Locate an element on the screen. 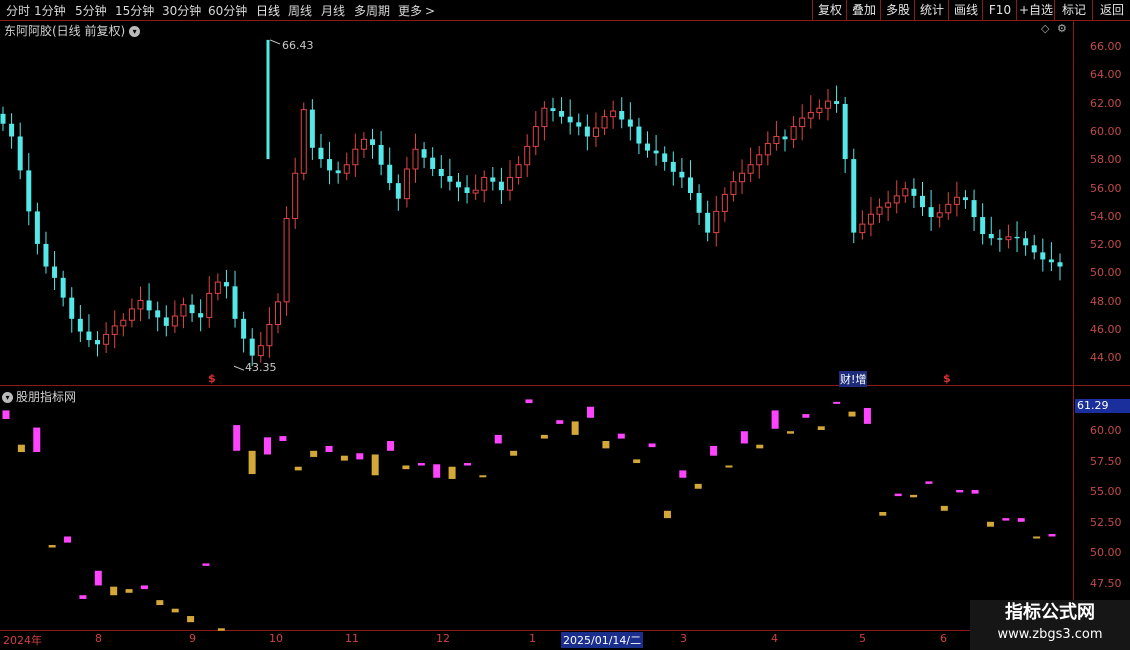  x-label: 10 is located at coordinates (276, 638).